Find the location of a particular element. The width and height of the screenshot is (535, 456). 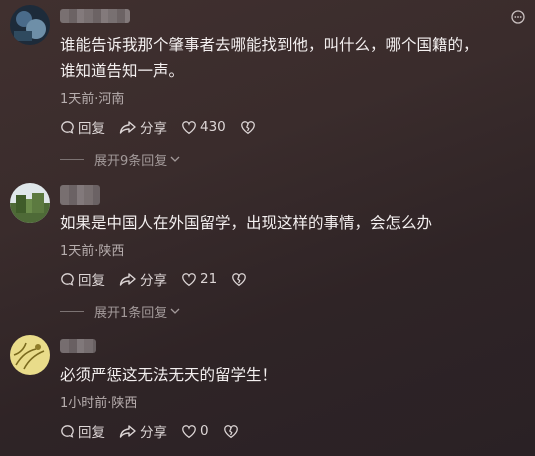

comment-meta: 1小时前·陕西 is located at coordinates (99, 403).